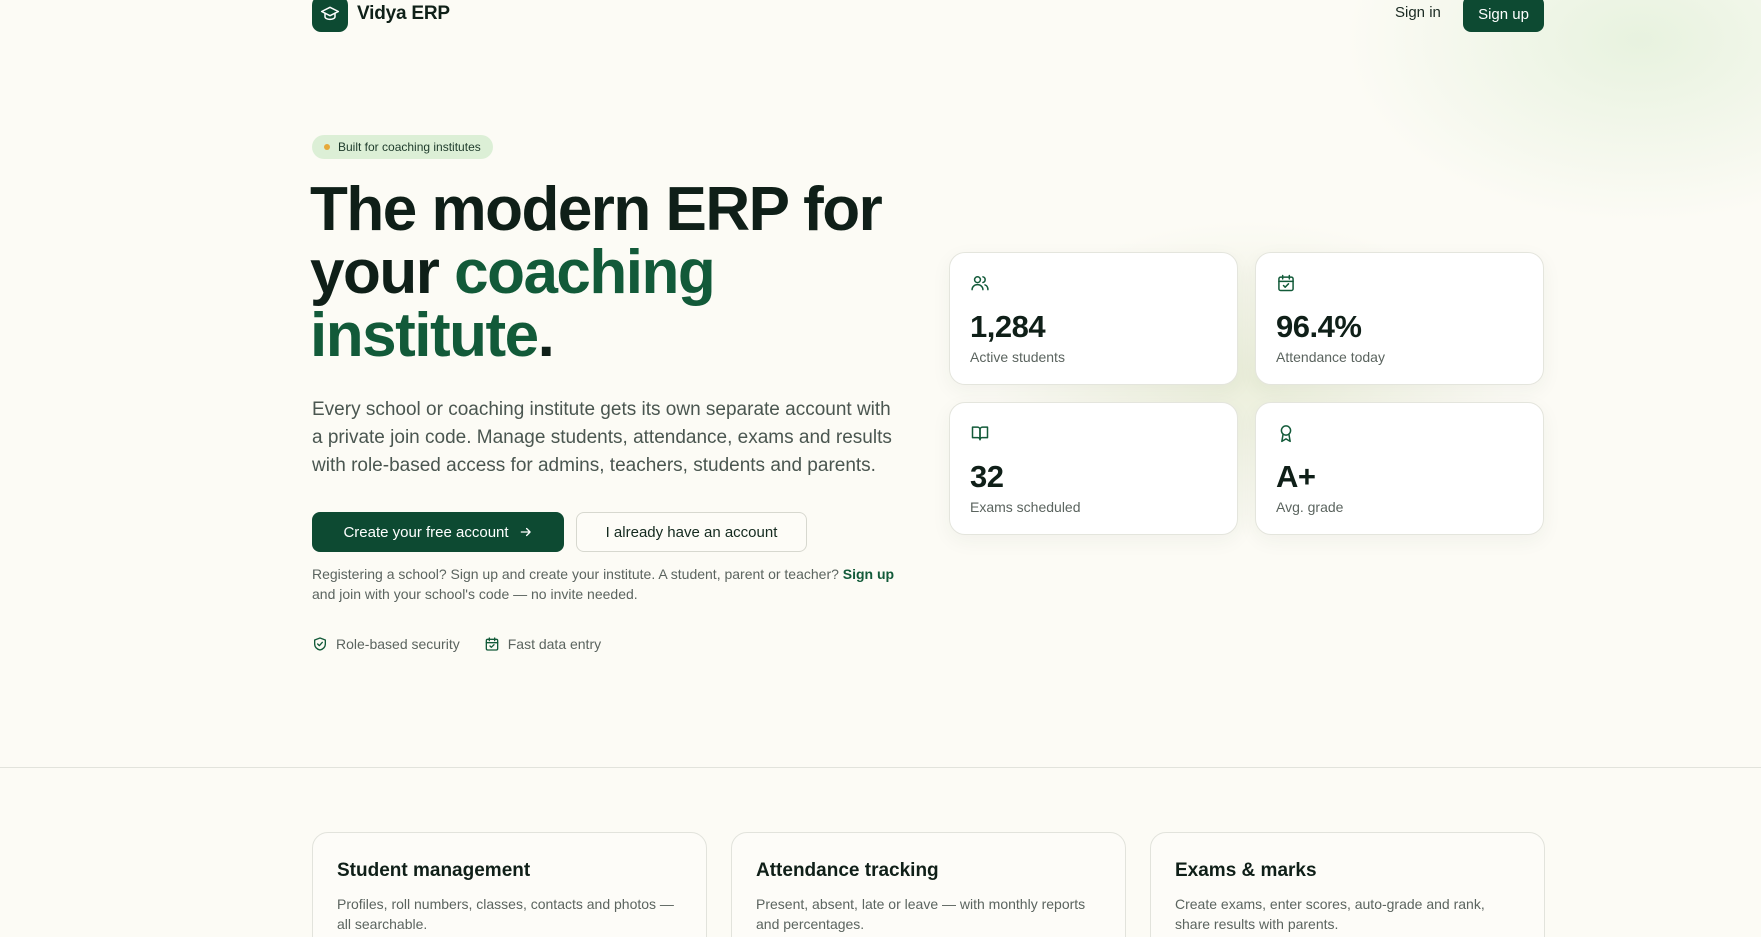 The width and height of the screenshot is (1761, 937). Describe the element at coordinates (434, 870) in the screenshot. I see `feature-title: Student management` at that location.